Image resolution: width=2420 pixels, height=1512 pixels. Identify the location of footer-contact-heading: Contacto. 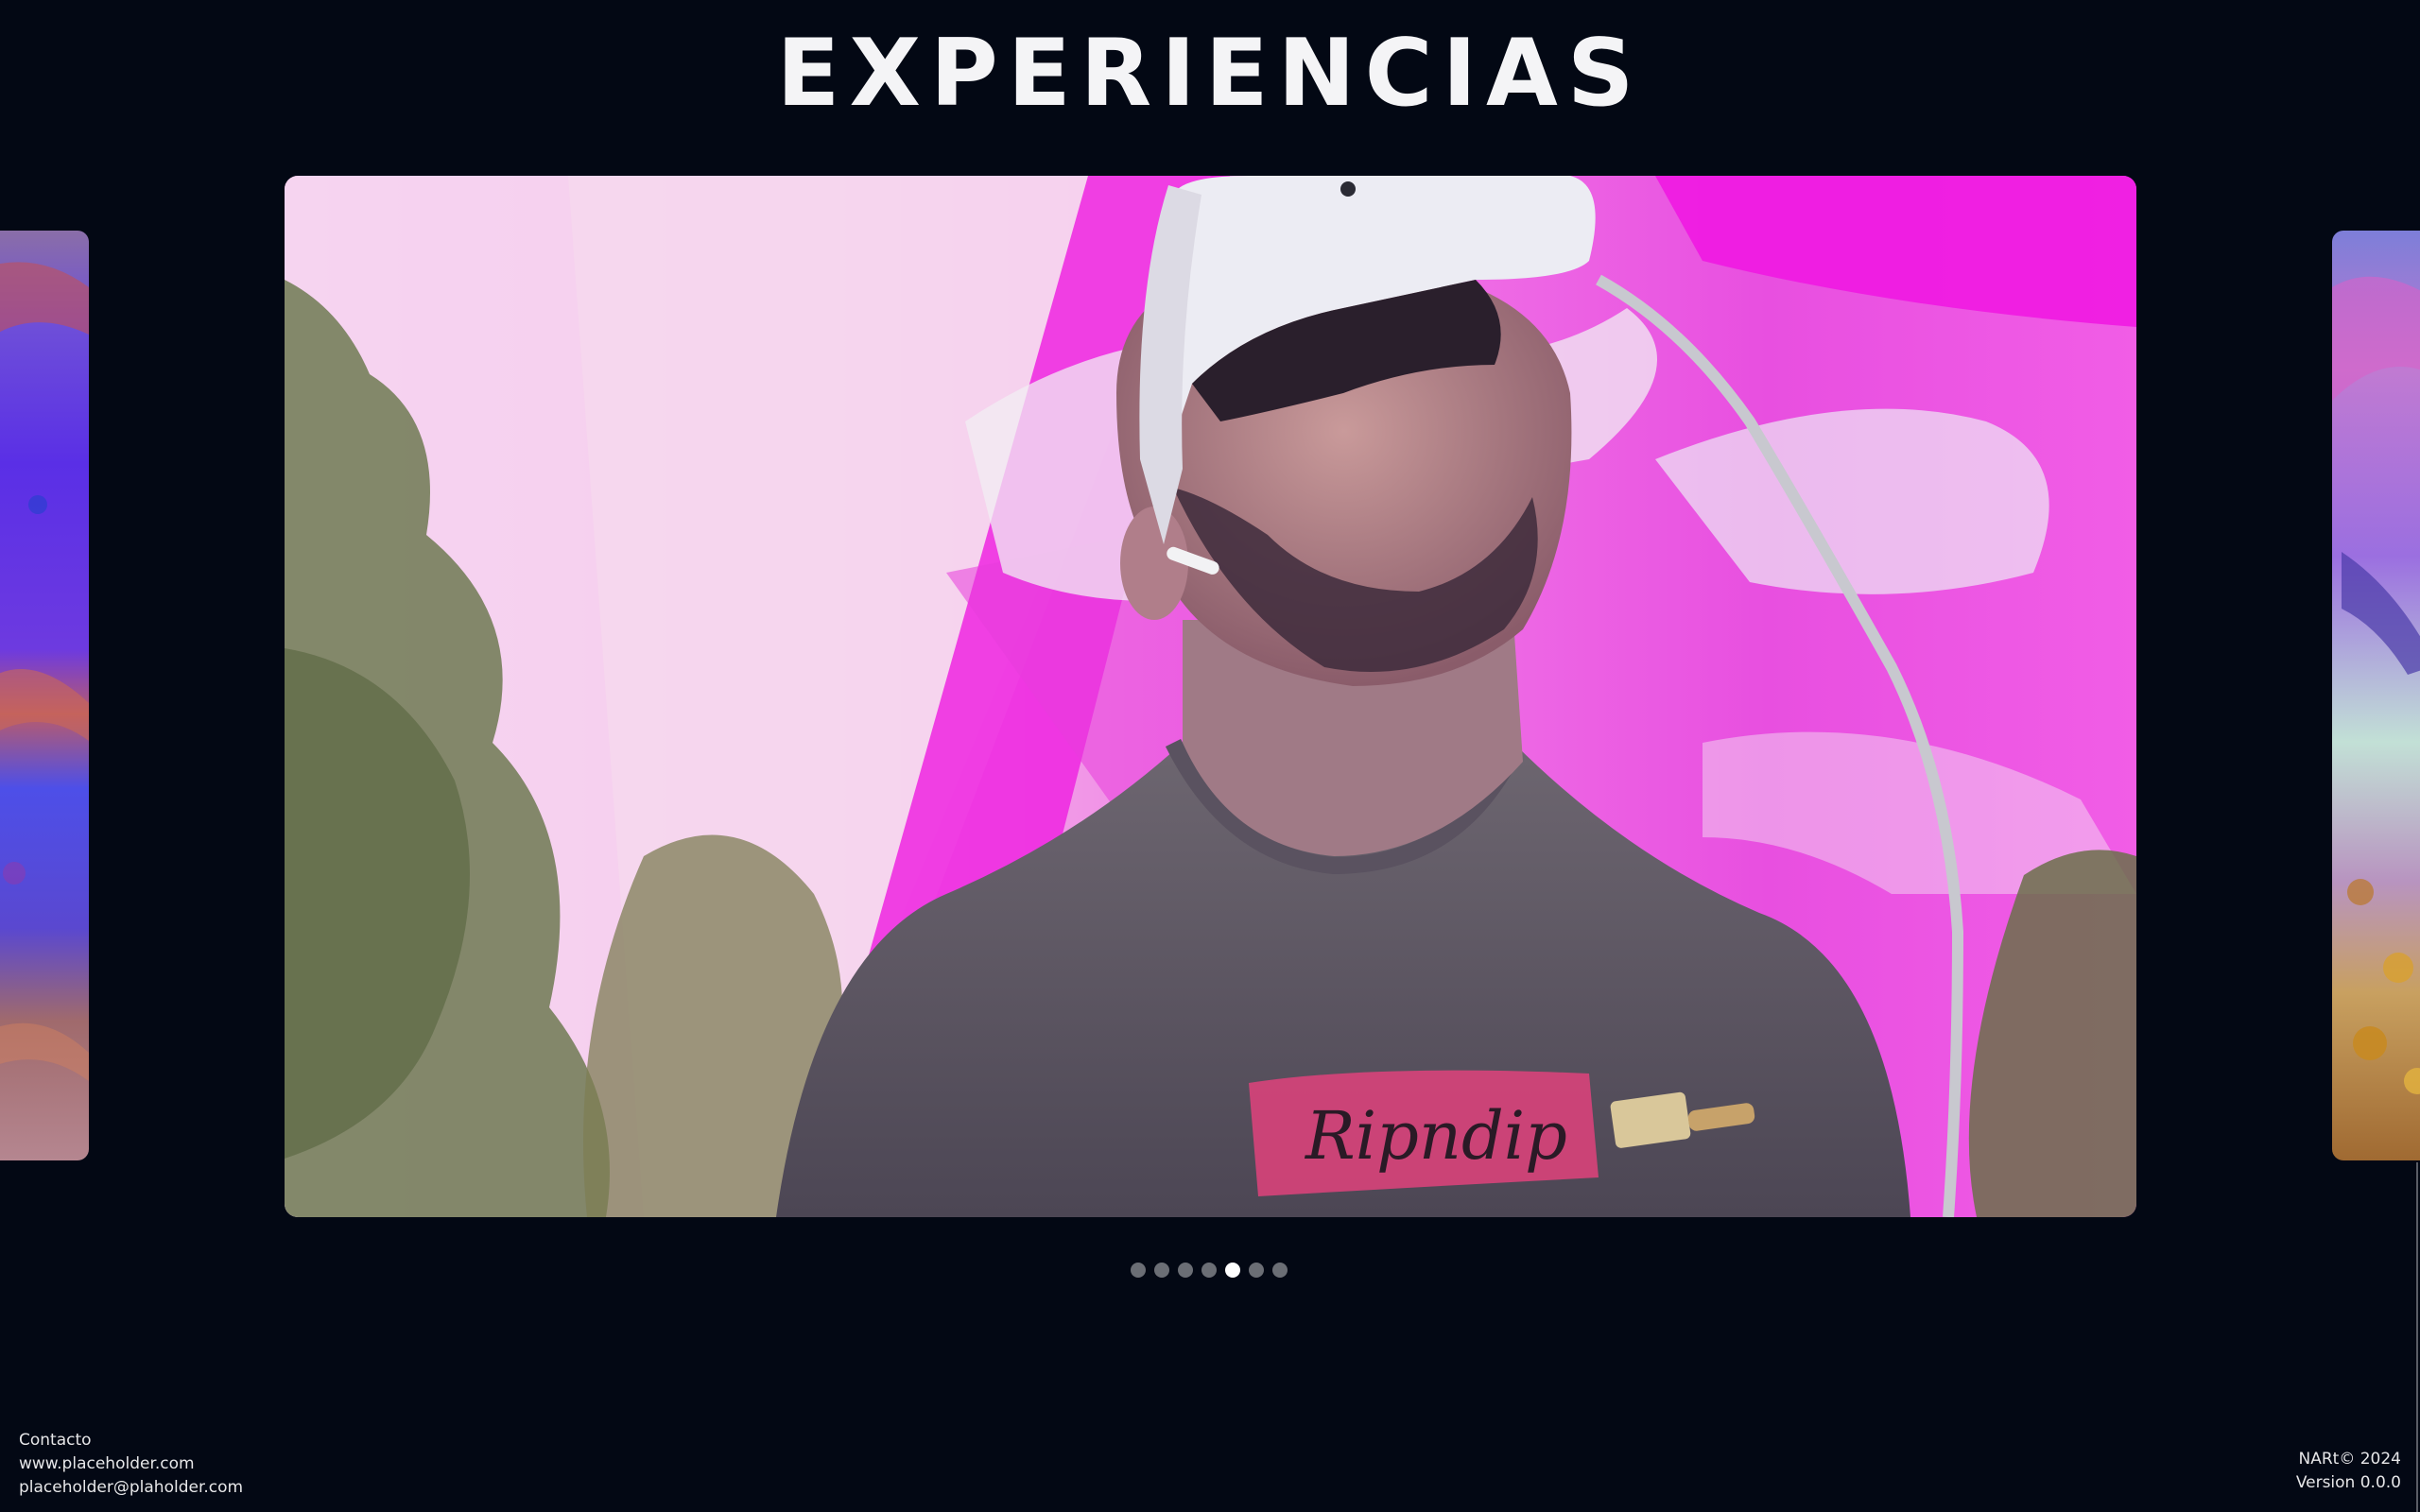
(55, 1440).